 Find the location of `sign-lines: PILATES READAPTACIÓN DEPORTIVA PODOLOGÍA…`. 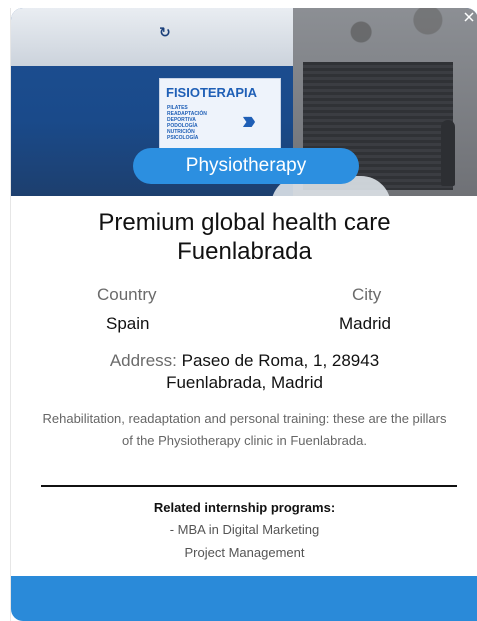

sign-lines: PILATES READAPTACIÓN DEPORTIVA PODOLOGÍA… is located at coordinates (197, 123).